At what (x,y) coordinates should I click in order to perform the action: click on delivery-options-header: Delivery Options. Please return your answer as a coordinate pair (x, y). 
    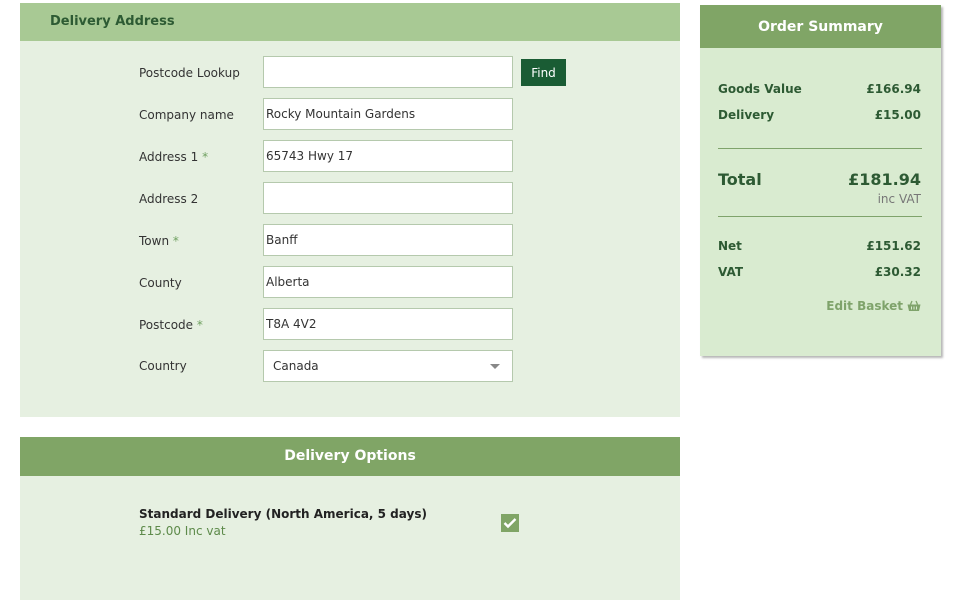
    Looking at the image, I should click on (350, 456).